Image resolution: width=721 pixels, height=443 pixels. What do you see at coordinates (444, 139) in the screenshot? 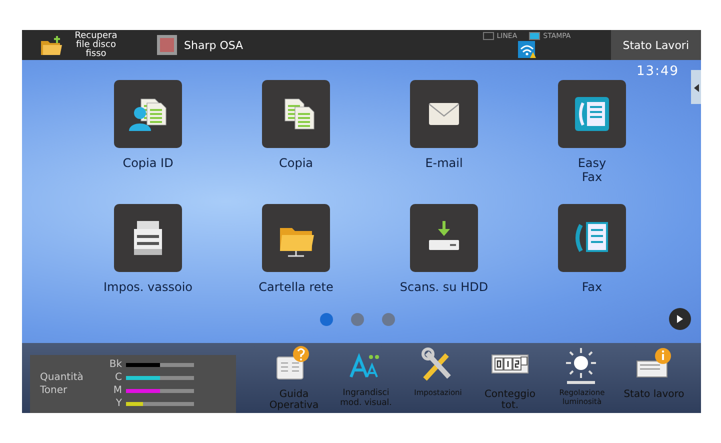
I see `app-button: E-mail` at bounding box center [444, 139].